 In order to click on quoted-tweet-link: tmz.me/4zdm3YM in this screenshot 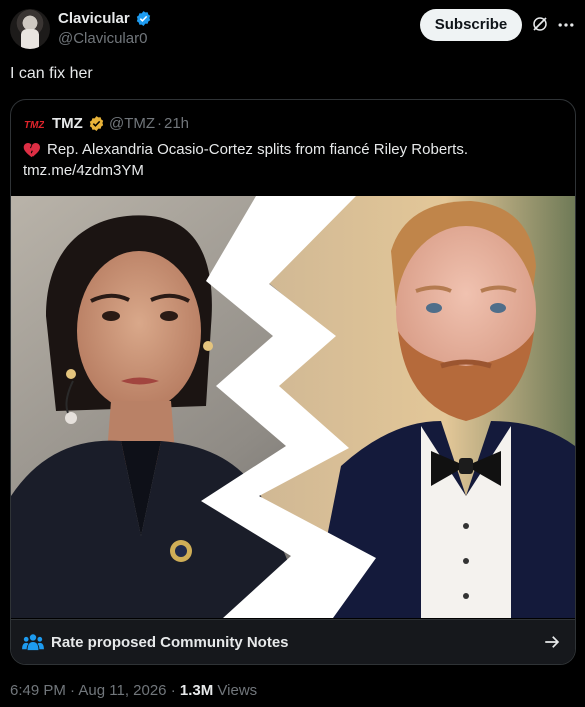, I will do `click(83, 170)`.